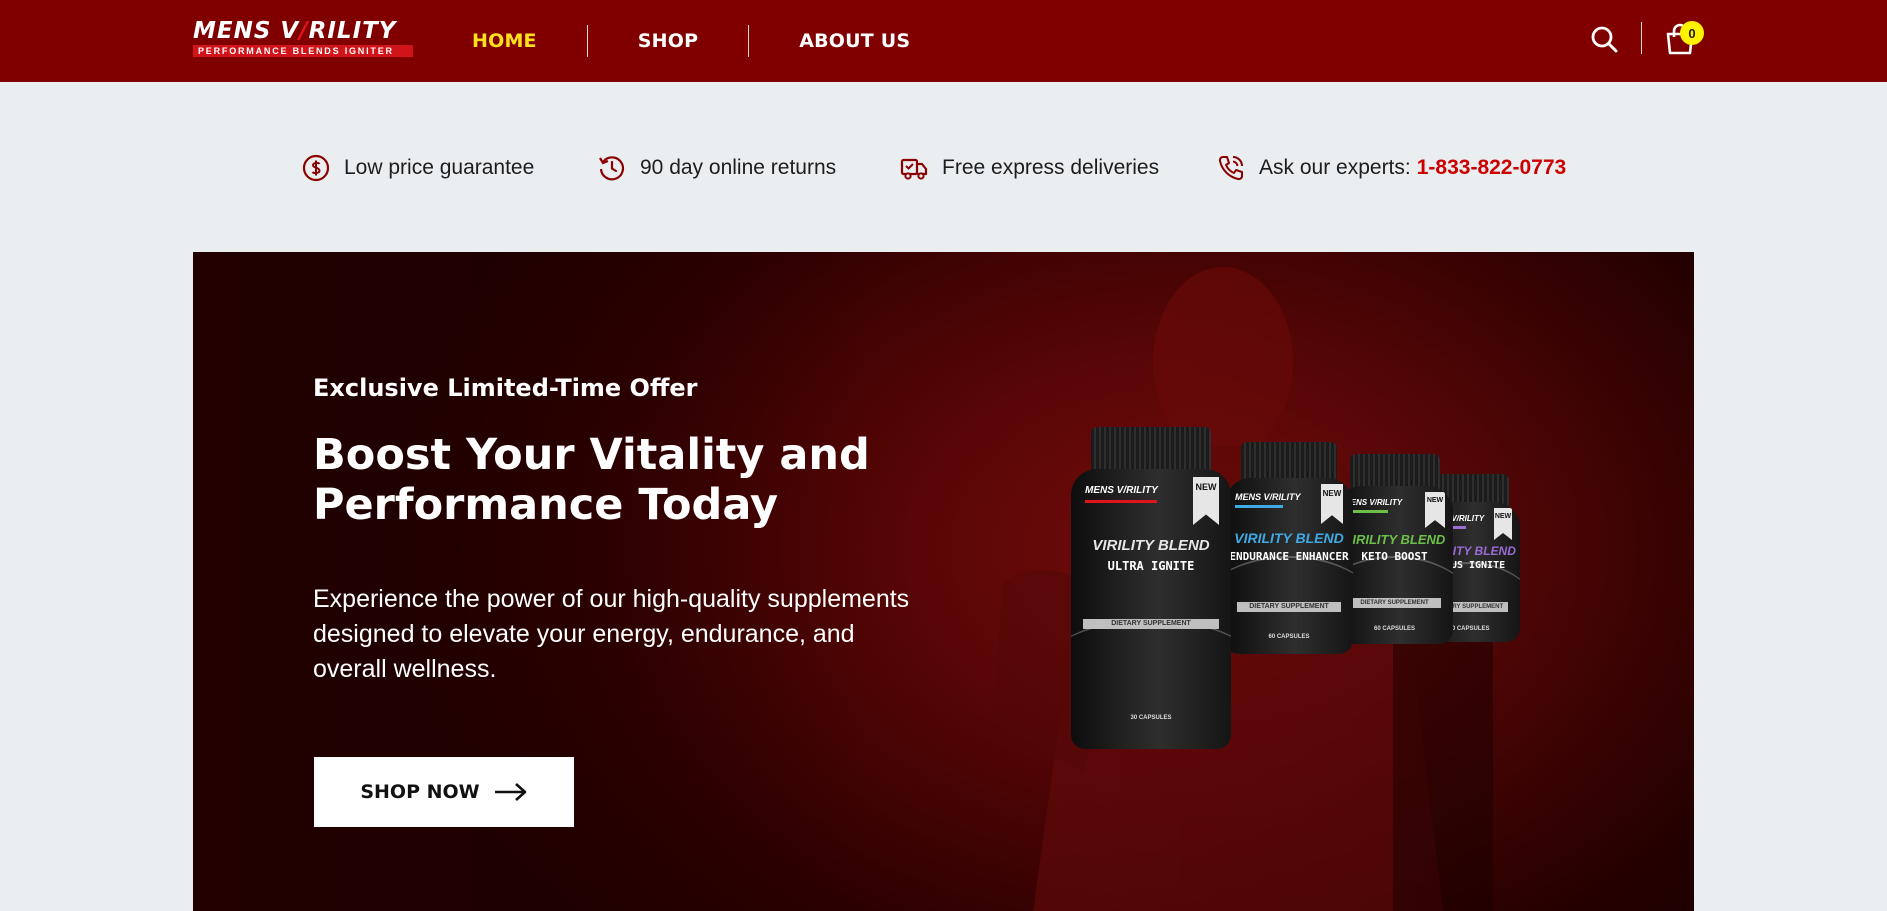 Image resolution: width=1887 pixels, height=911 pixels. I want to click on feature-label: Free express deliveries, so click(1051, 167).